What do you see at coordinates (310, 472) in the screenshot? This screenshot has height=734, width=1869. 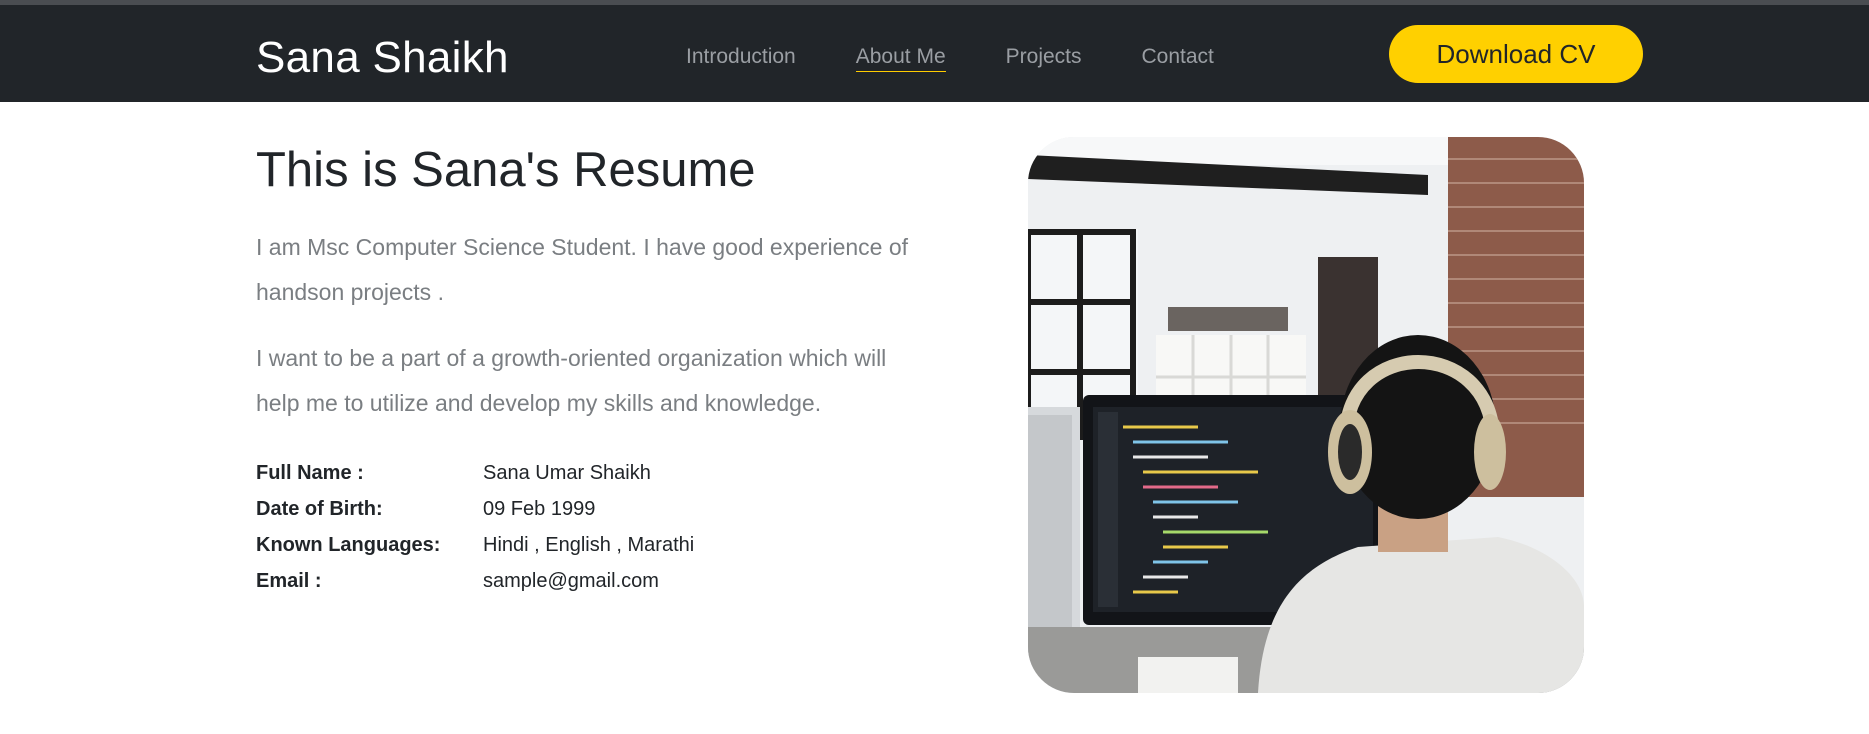 I see `detail-label: Full Name :` at bounding box center [310, 472].